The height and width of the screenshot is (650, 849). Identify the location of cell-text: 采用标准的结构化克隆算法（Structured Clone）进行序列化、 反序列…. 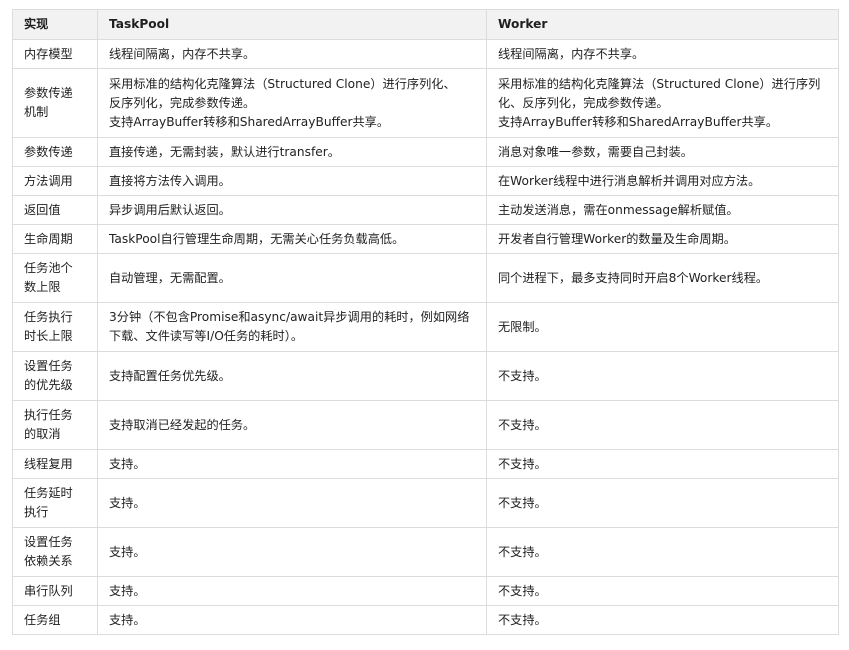
(282, 102).